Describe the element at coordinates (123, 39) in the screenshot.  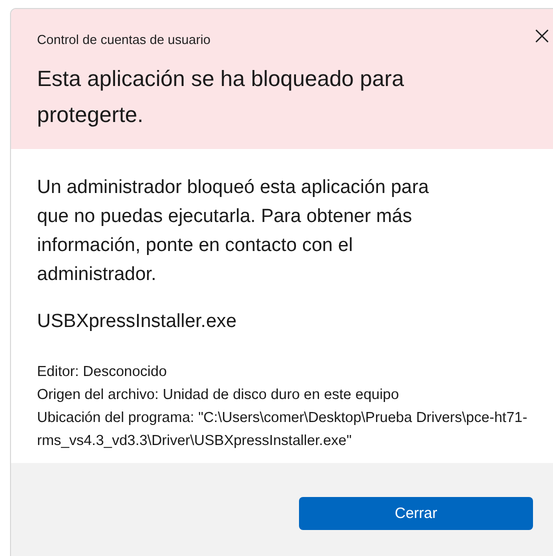
I see `window-title: Control de cuentas de usuario` at that location.